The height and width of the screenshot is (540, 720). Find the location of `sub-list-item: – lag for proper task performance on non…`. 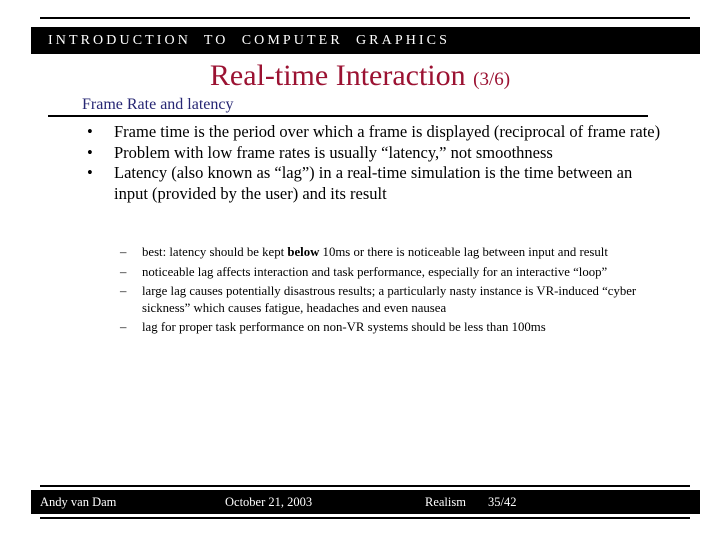

sub-list-item: – lag for proper task performance on non… is located at coordinates (392, 327).